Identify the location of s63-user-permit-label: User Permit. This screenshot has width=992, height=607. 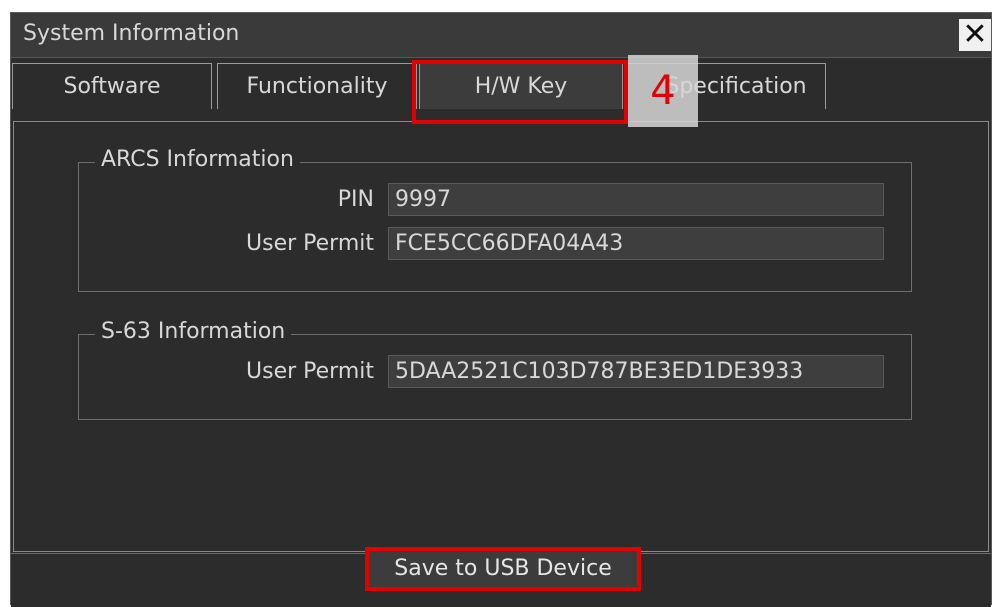
(310, 371).